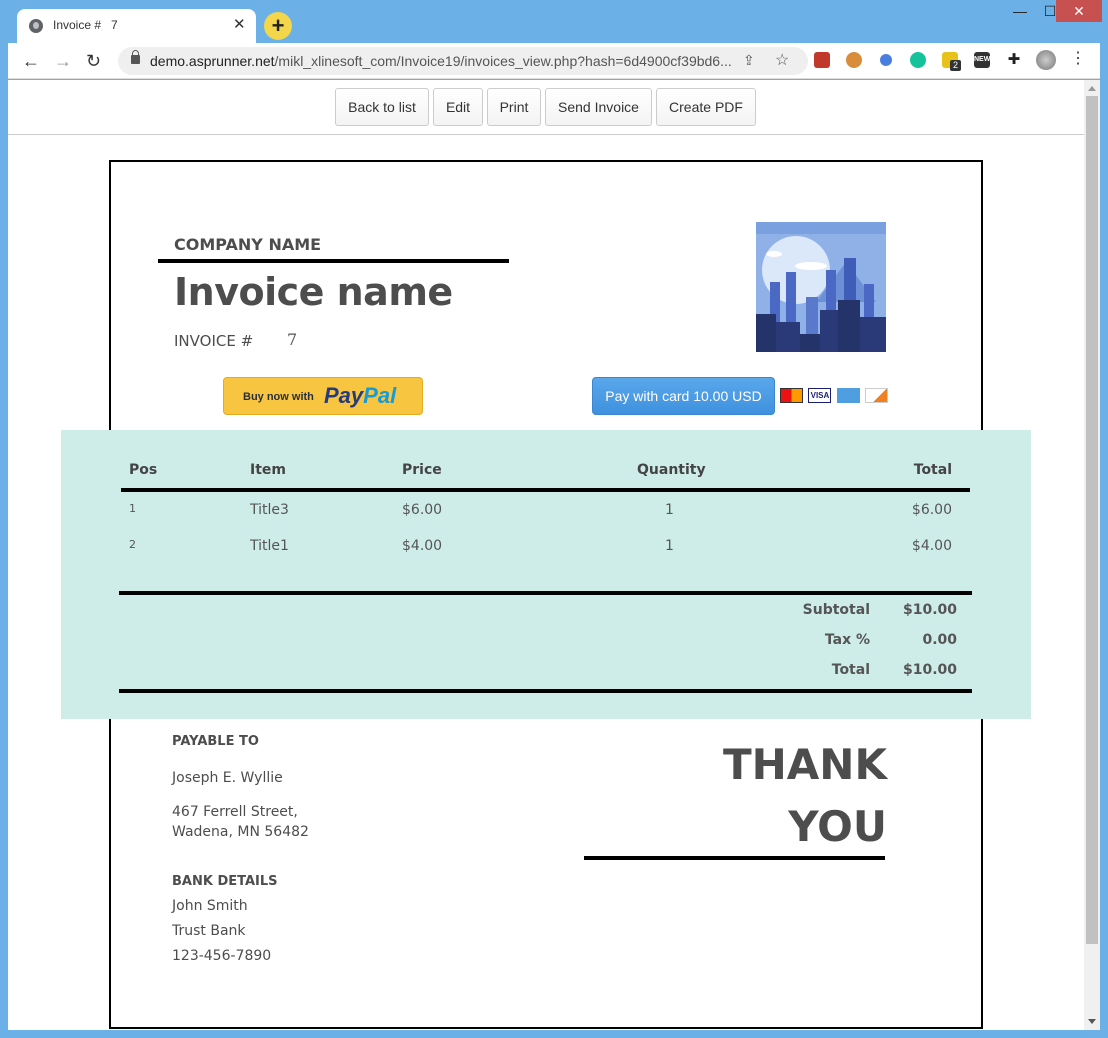  What do you see at coordinates (821, 287) in the screenshot?
I see `city-skyline-logo` at bounding box center [821, 287].